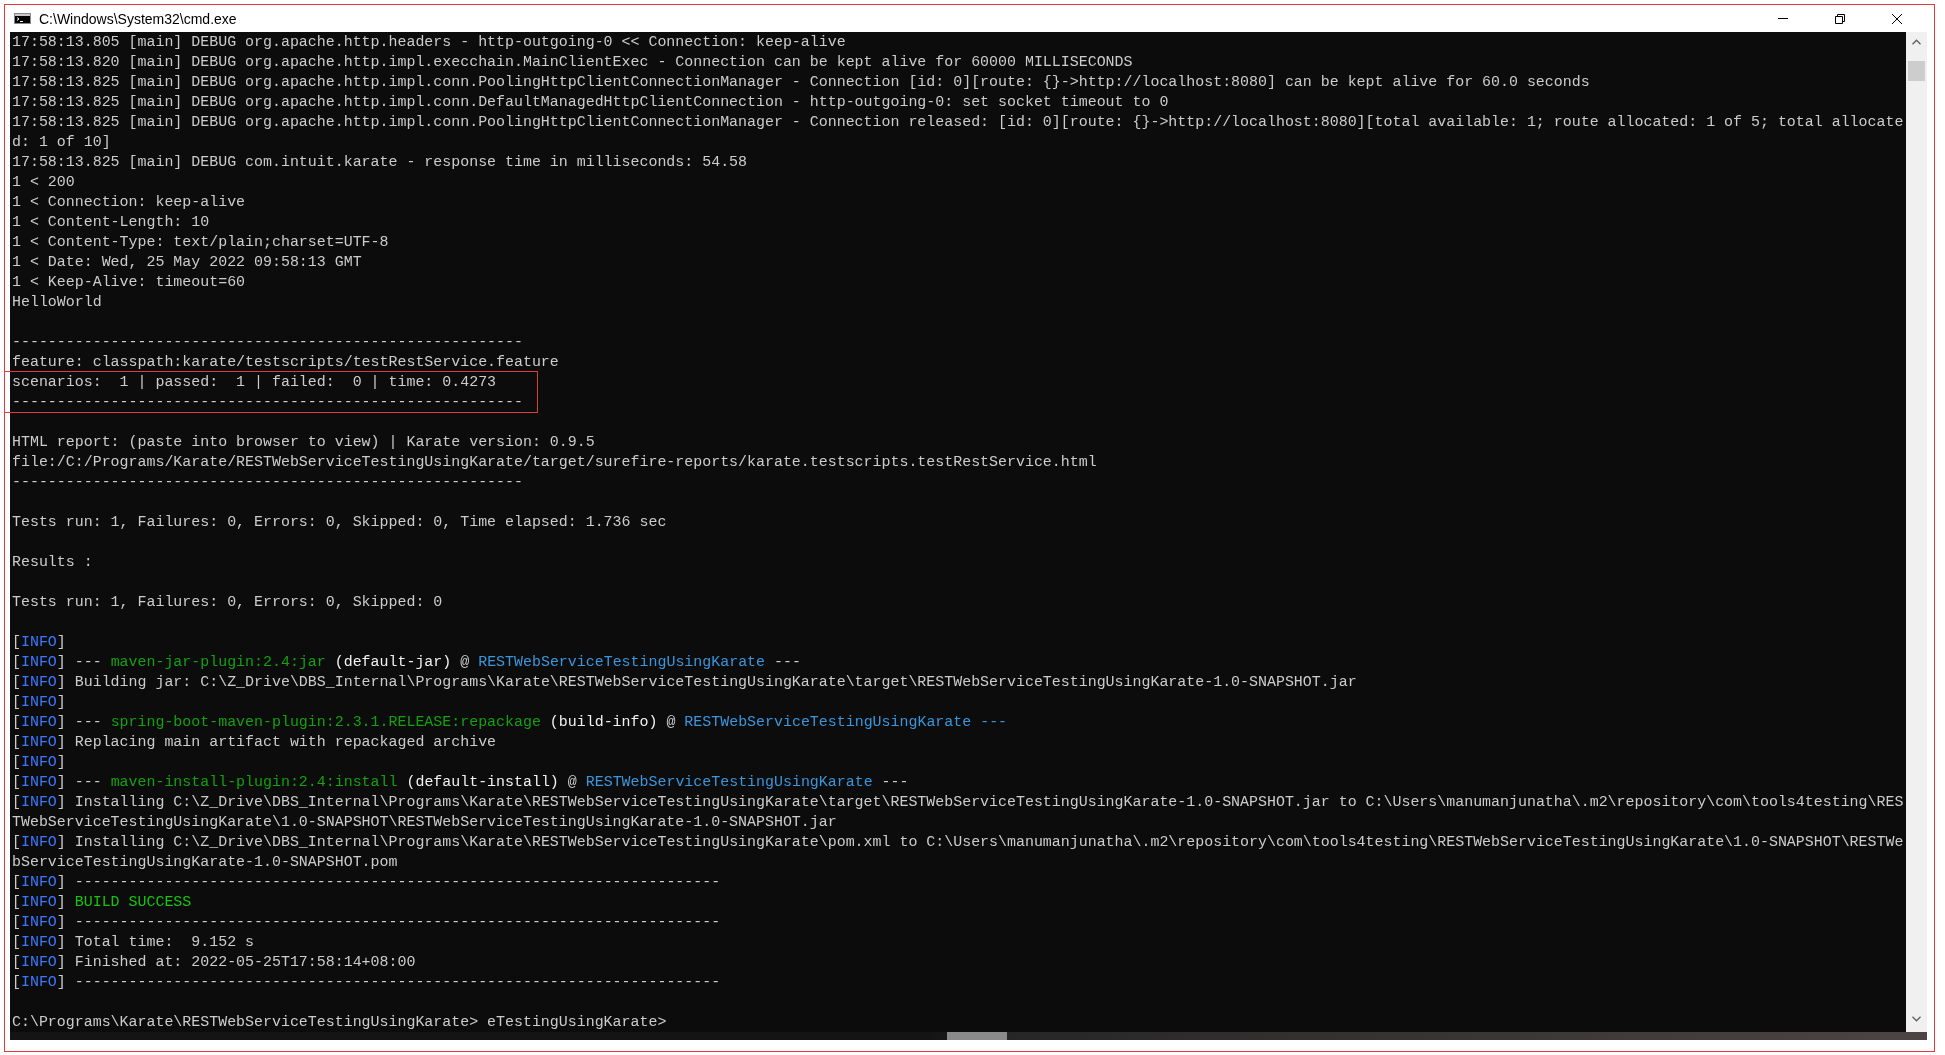  I want to click on console-line: Results :, so click(53, 562).